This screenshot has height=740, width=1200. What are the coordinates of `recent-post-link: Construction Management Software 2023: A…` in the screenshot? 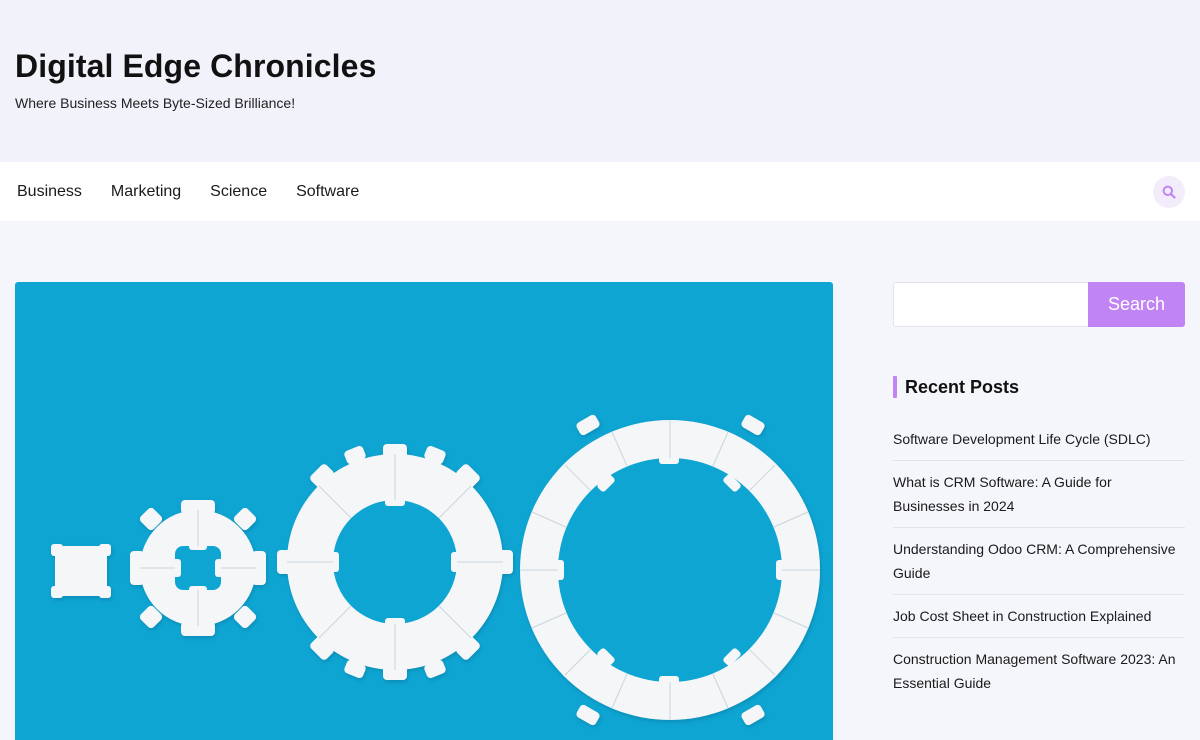 It's located at (1039, 671).